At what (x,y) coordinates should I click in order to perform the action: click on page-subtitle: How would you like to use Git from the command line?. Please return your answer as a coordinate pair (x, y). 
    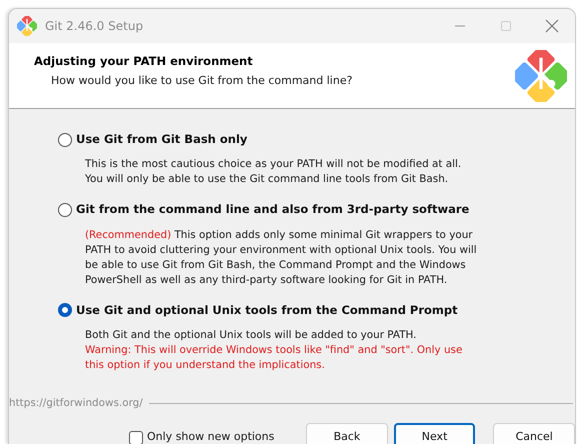
    Looking at the image, I should click on (202, 81).